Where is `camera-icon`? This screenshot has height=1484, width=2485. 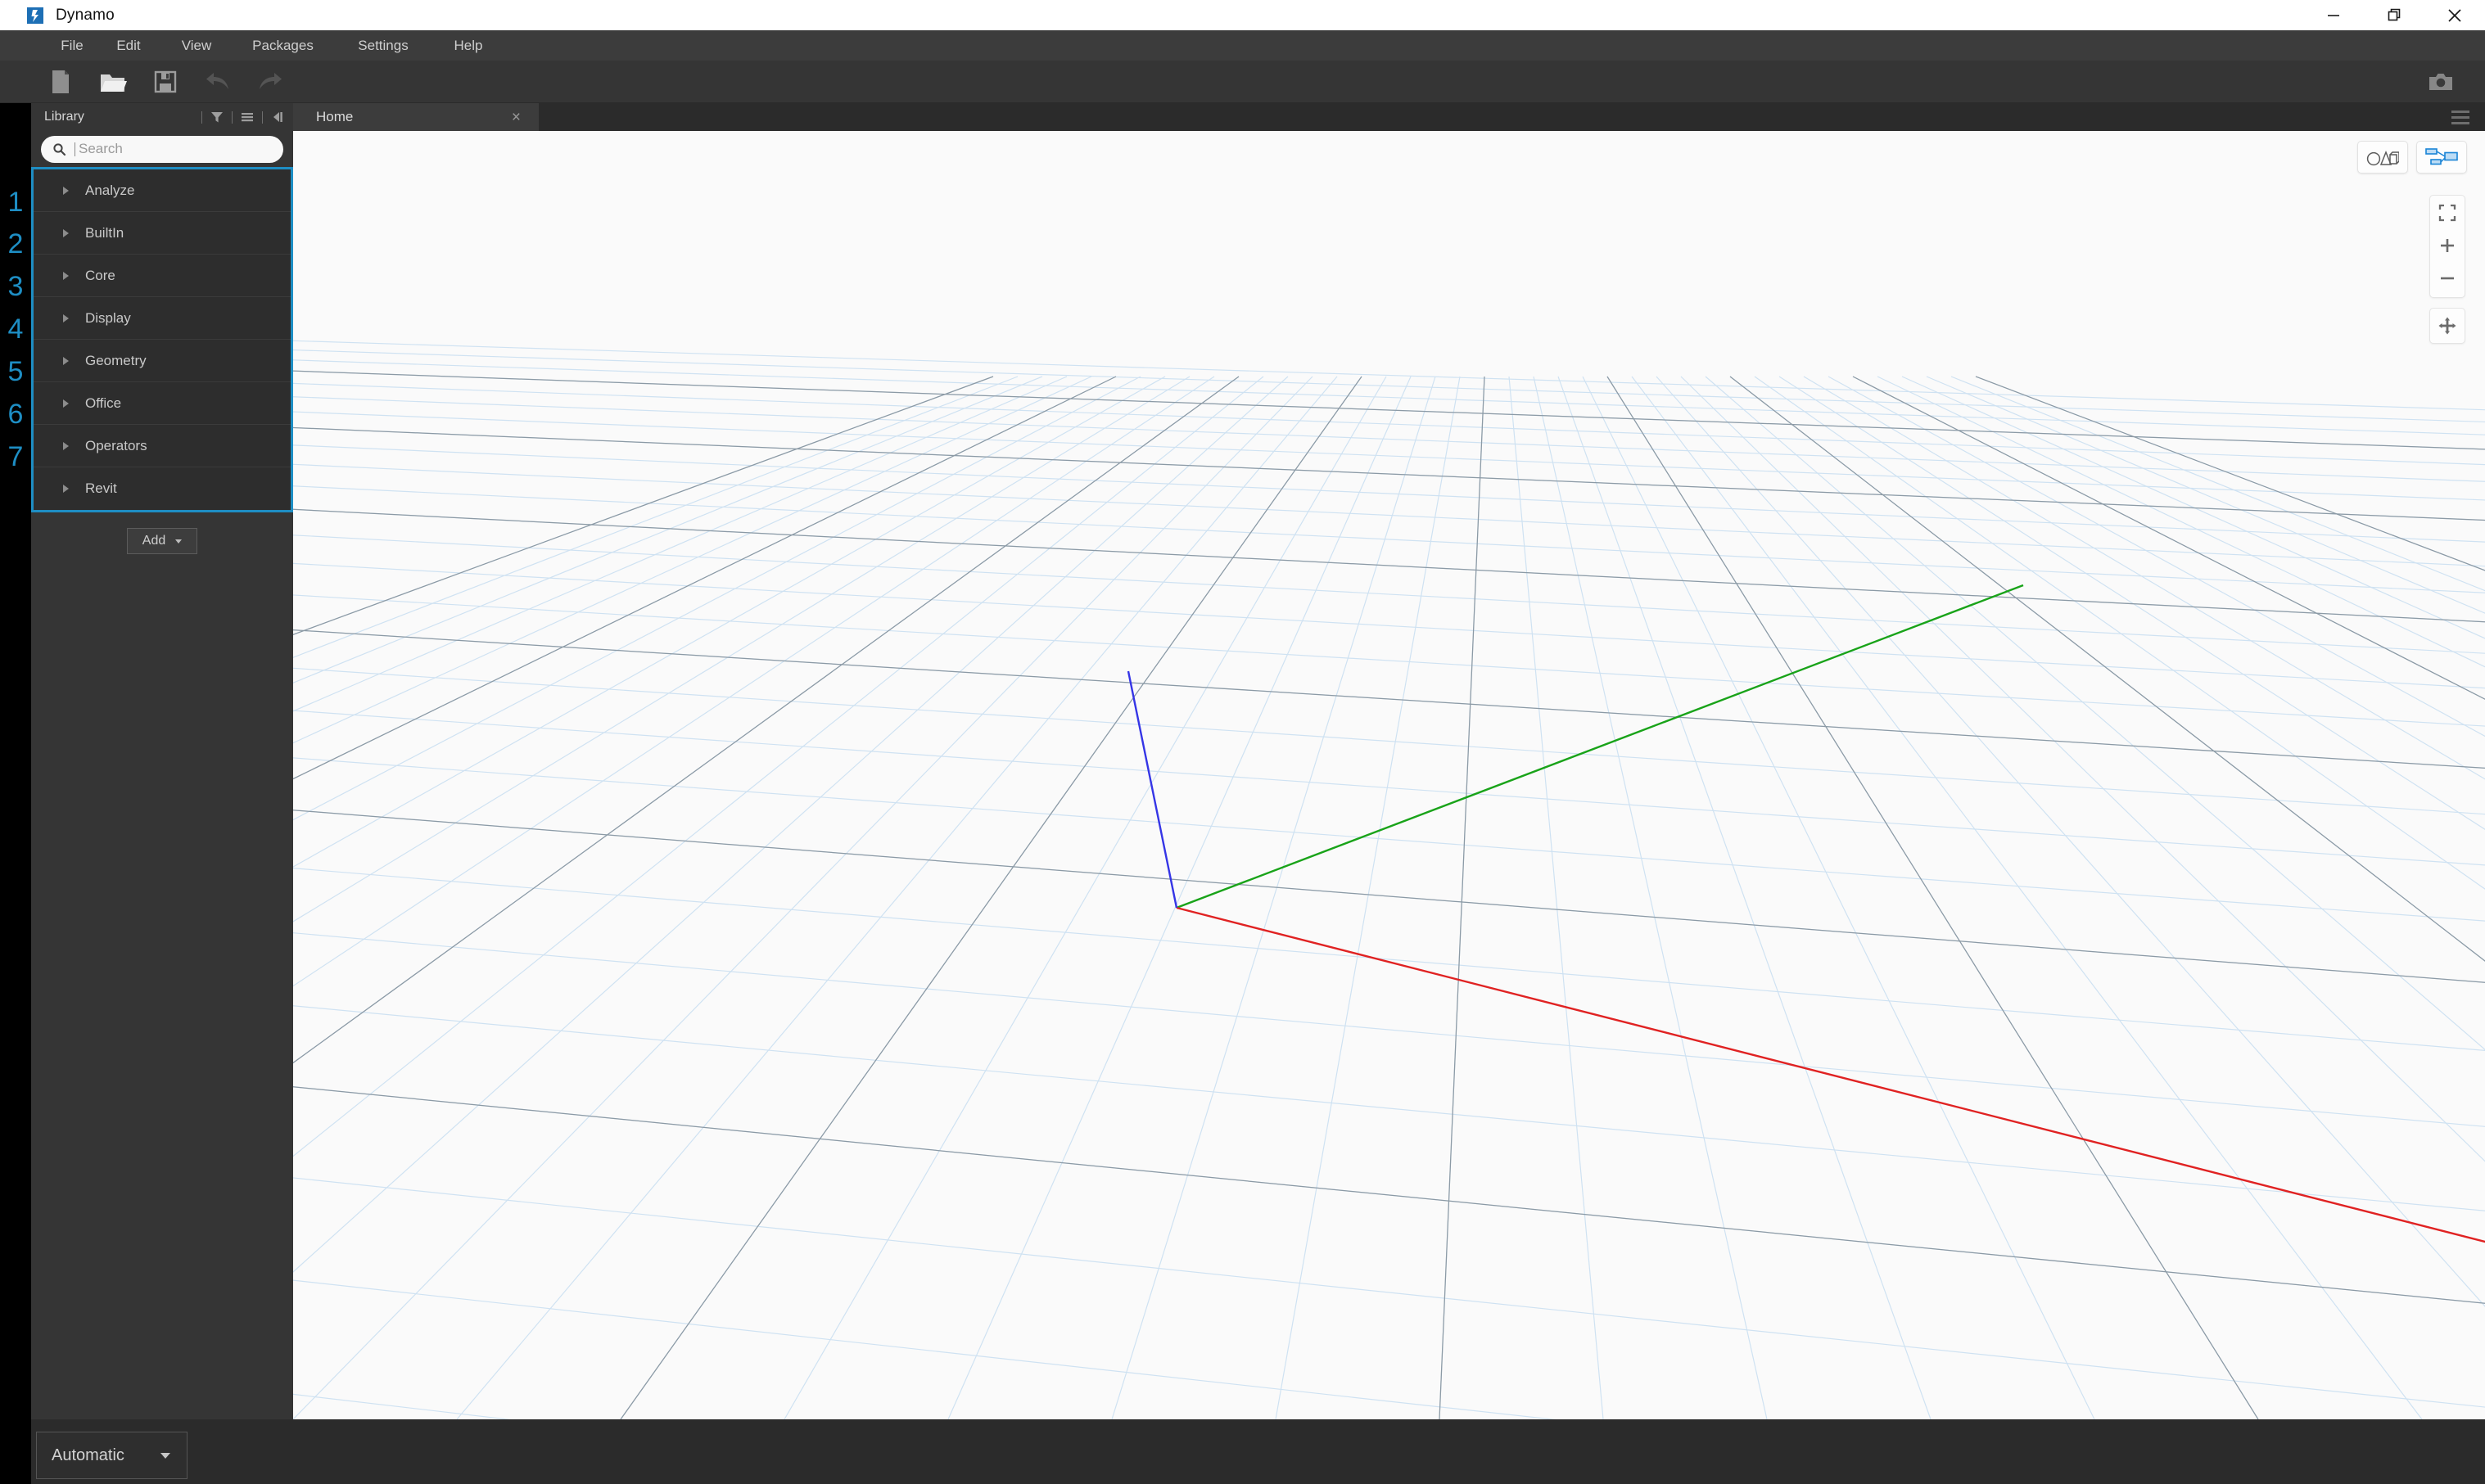
camera-icon is located at coordinates (2441, 82).